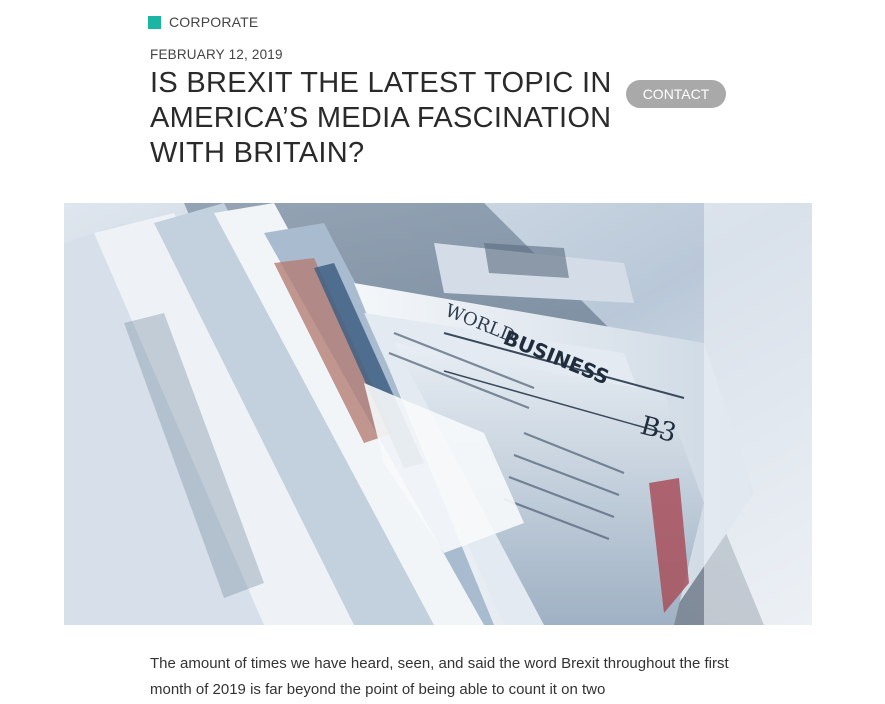  What do you see at coordinates (676, 94) in the screenshot?
I see `contact-button: CONTACT` at bounding box center [676, 94].